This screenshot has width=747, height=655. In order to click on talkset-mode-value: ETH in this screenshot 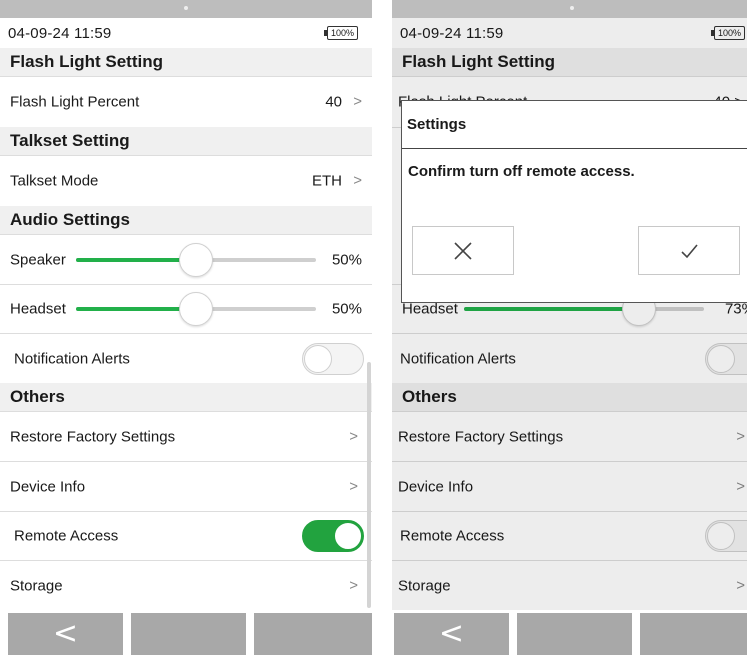, I will do `click(327, 181)`.